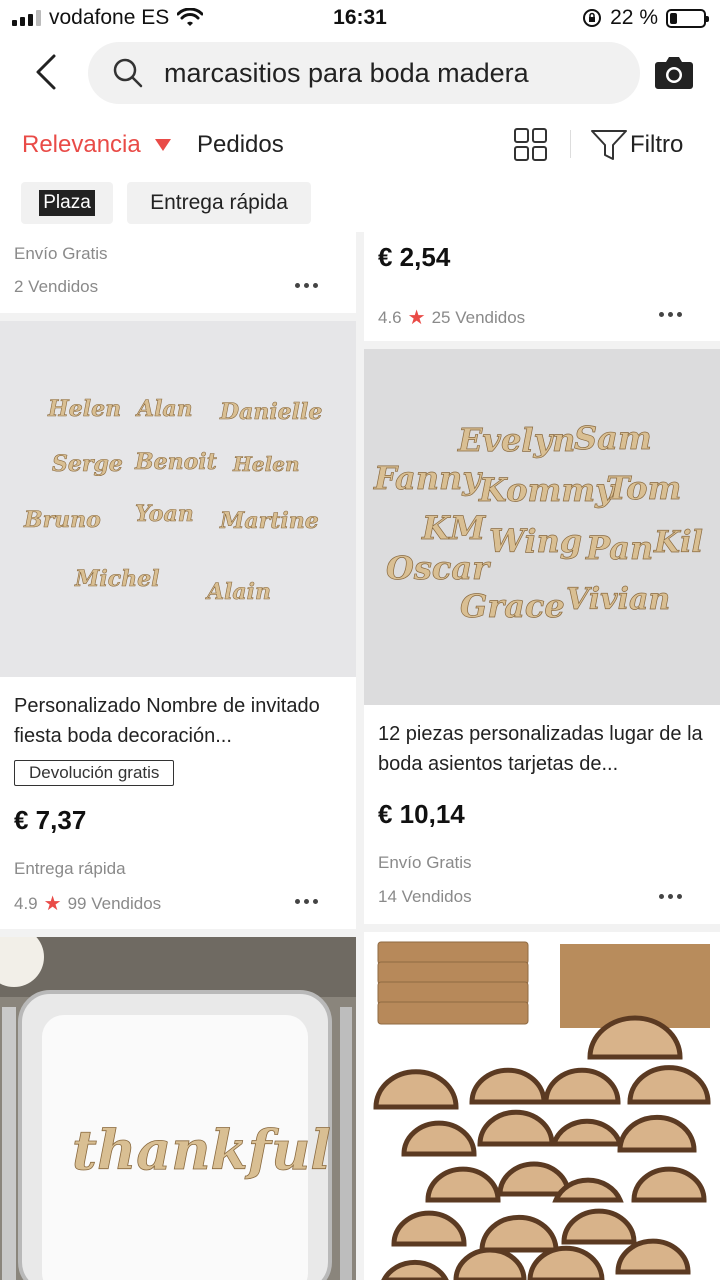  What do you see at coordinates (48, 72) in the screenshot?
I see `back-arrow-icon` at bounding box center [48, 72].